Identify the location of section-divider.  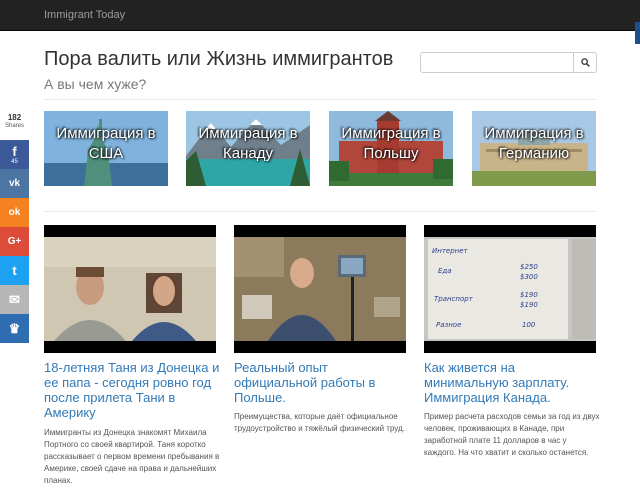
(320, 211).